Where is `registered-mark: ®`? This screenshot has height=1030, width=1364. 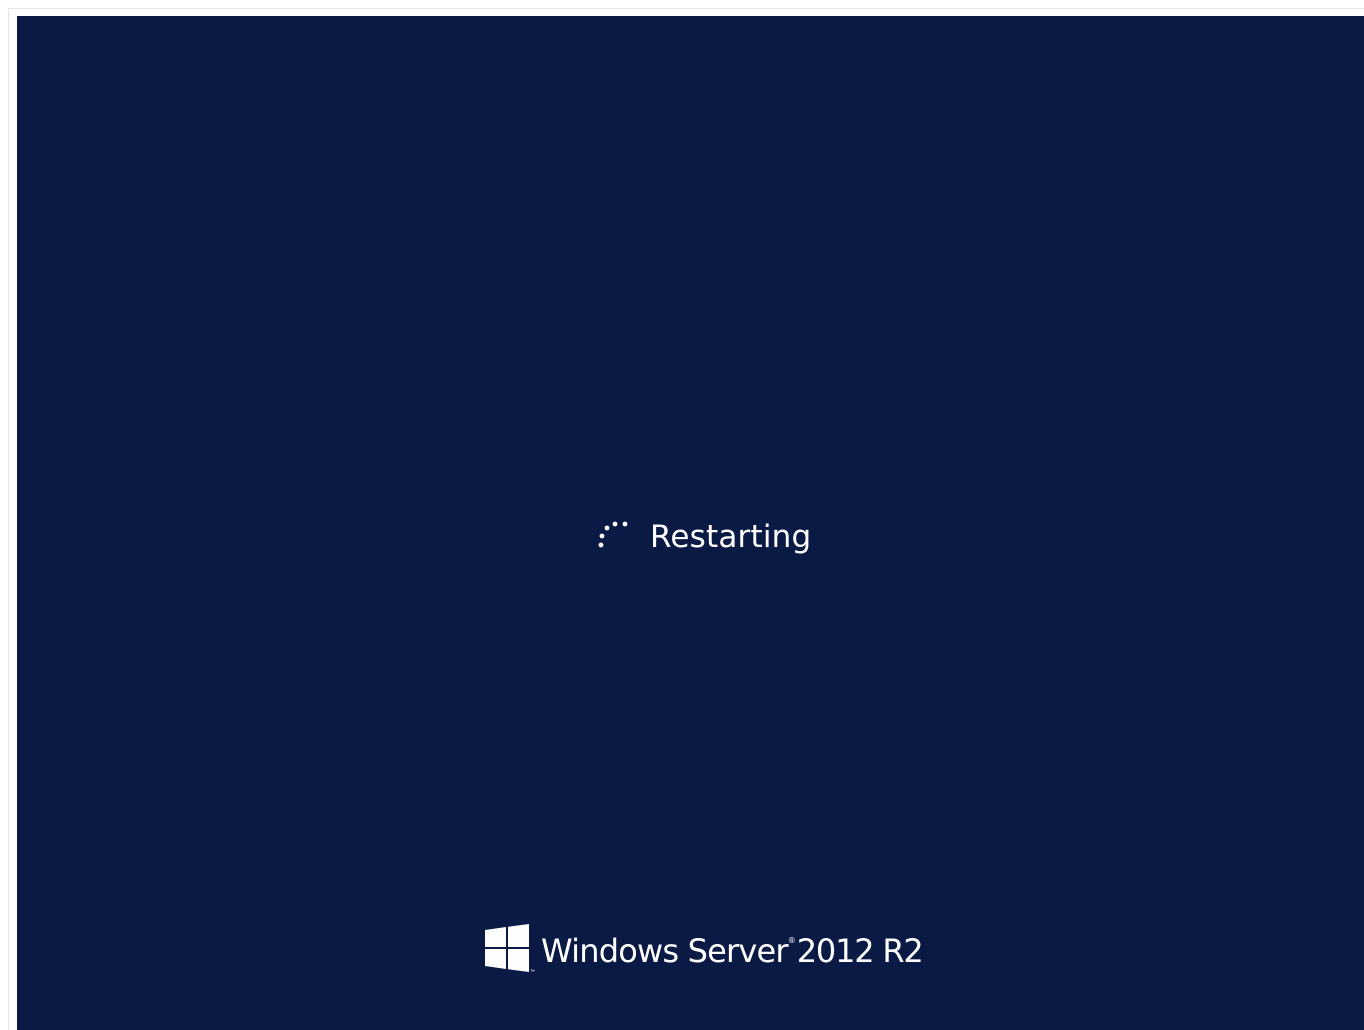
registered-mark: ® is located at coordinates (791, 940).